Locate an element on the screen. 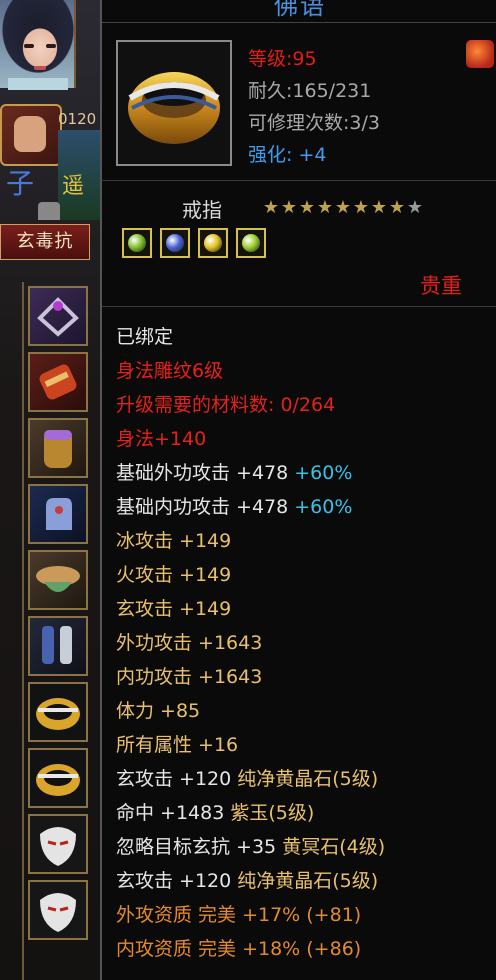  ring-jewel-icon is located at coordinates (58, 317).